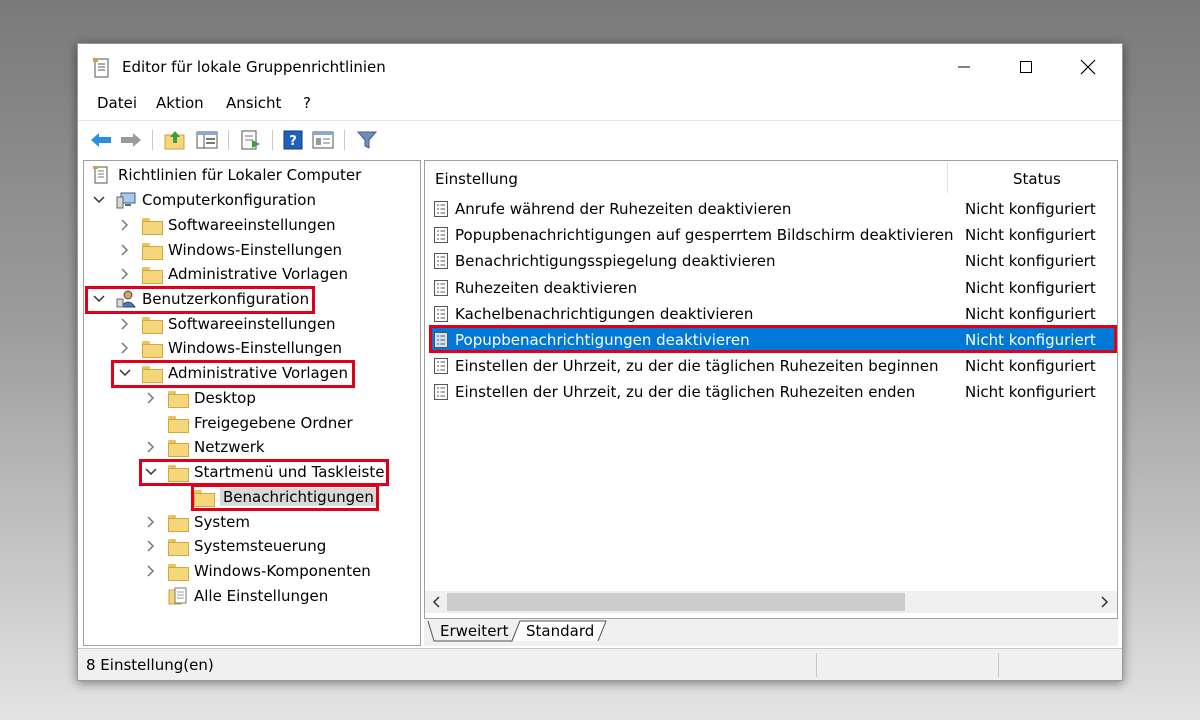 This screenshot has height=720, width=1200. I want to click on tree-item-notifications: Benachrichtigungen, so click(273, 497).